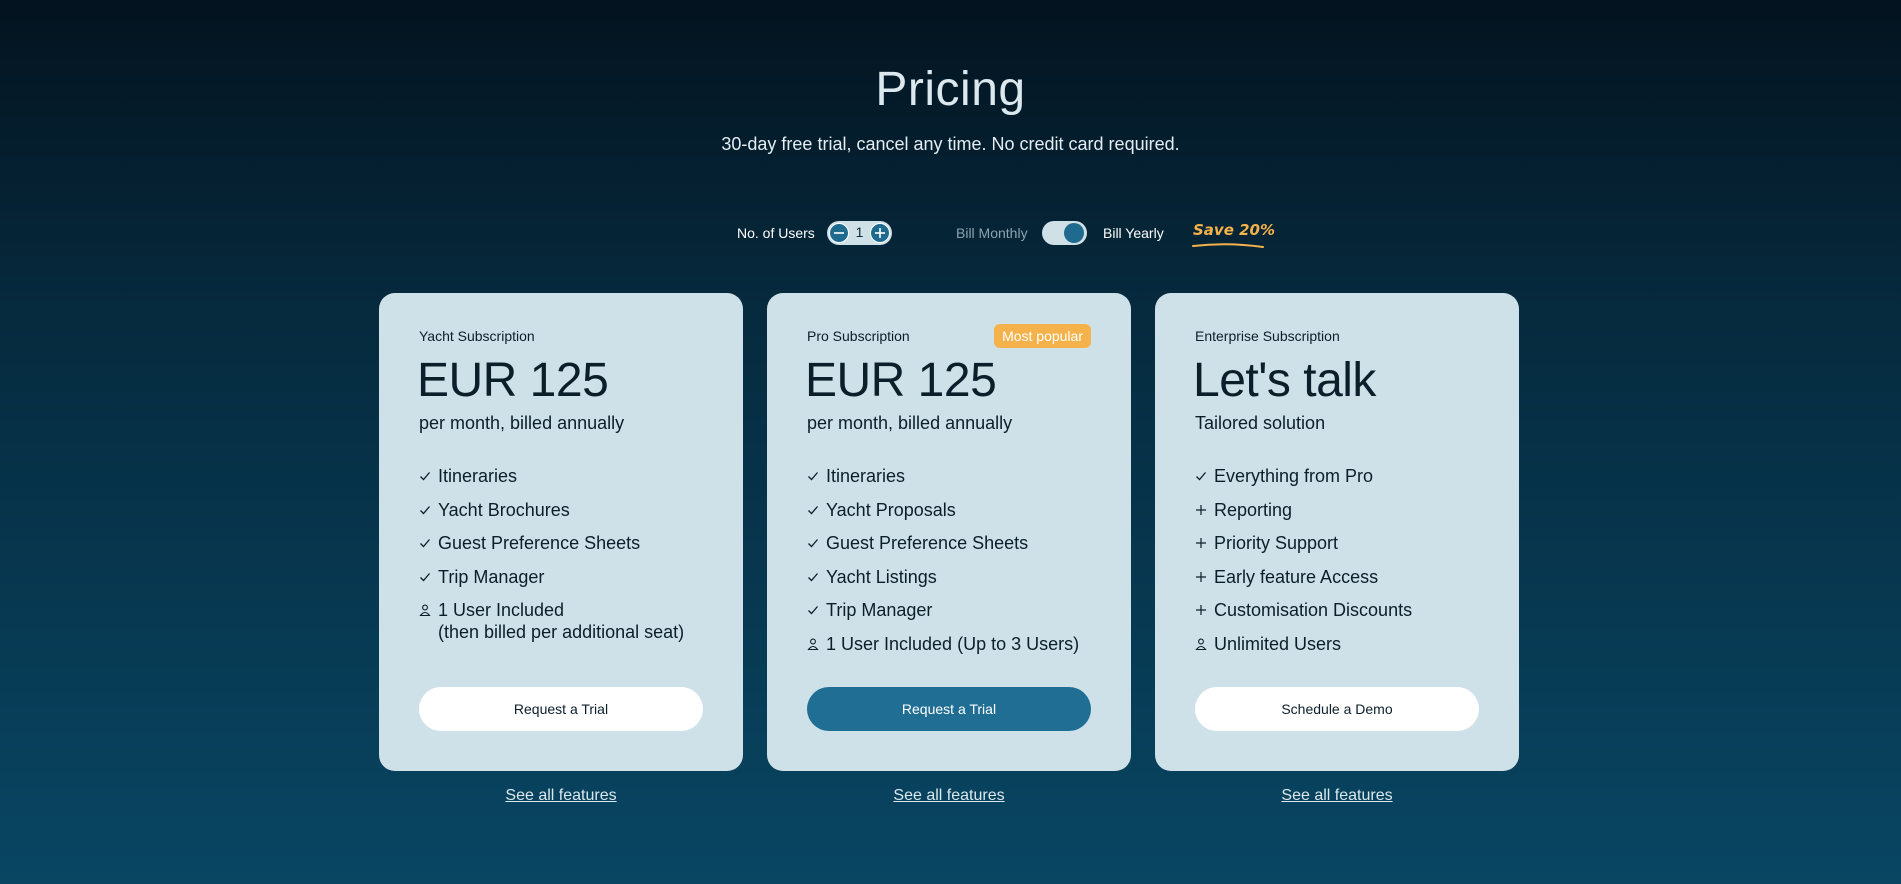 This screenshot has width=1901, height=884. I want to click on feature-item: Priority Support, so click(1303, 549).